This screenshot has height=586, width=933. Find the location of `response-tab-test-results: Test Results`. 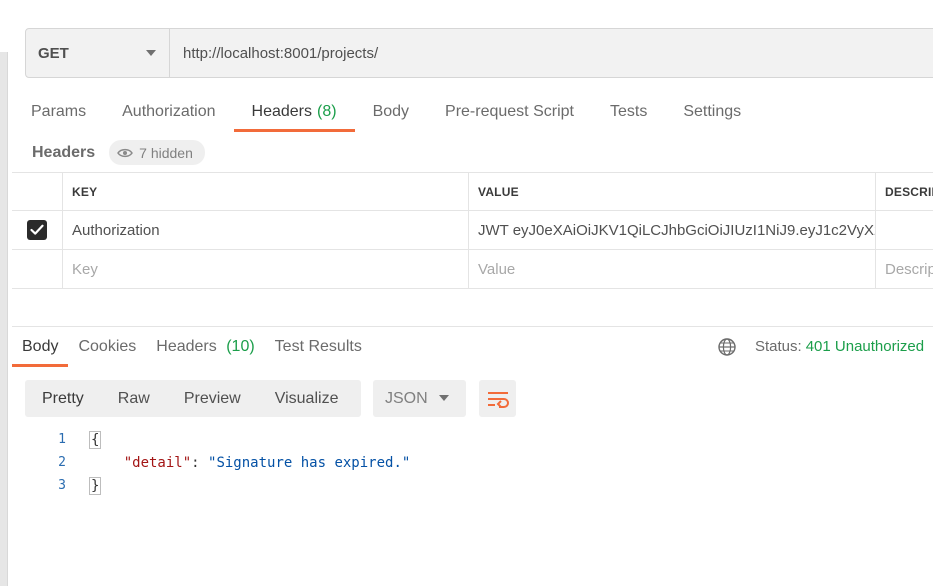

response-tab-test-results: Test Results is located at coordinates (318, 347).